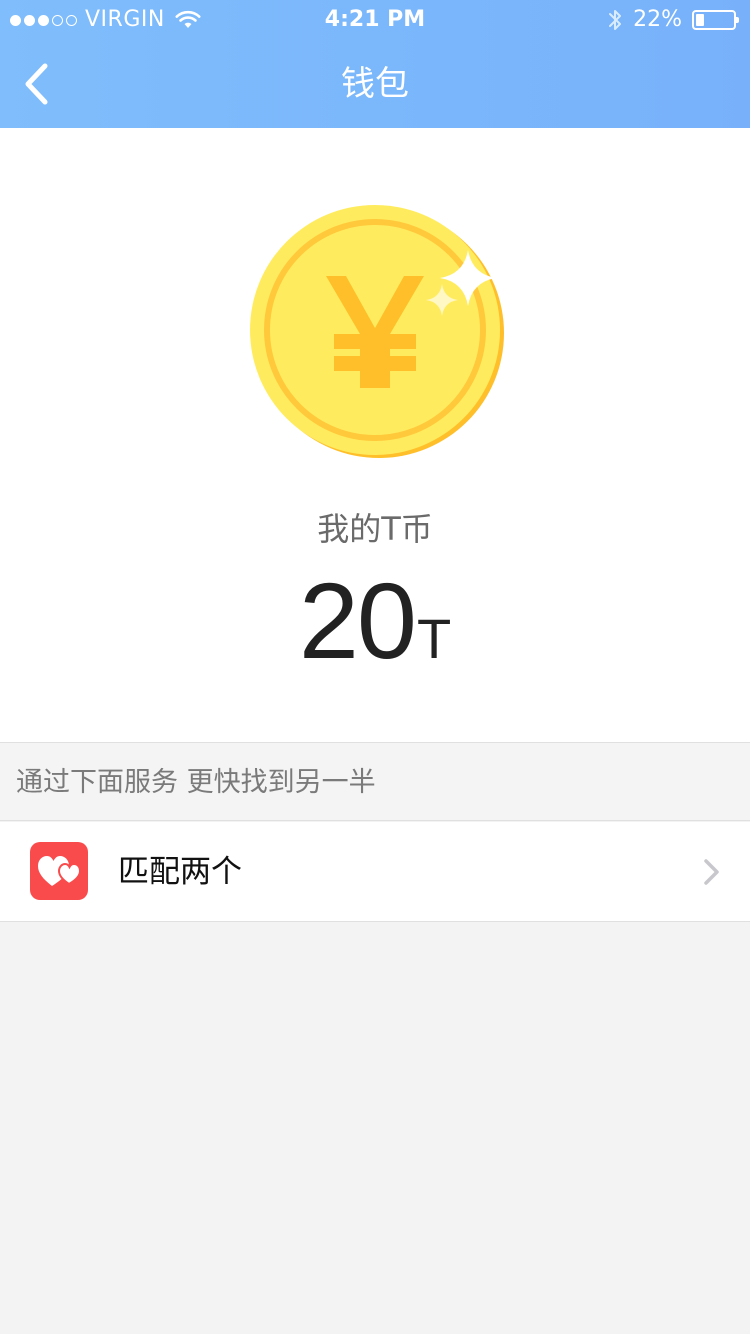 The height and width of the screenshot is (1334, 750). Describe the element at coordinates (715, 20) in the screenshot. I see `battery-icon` at that location.